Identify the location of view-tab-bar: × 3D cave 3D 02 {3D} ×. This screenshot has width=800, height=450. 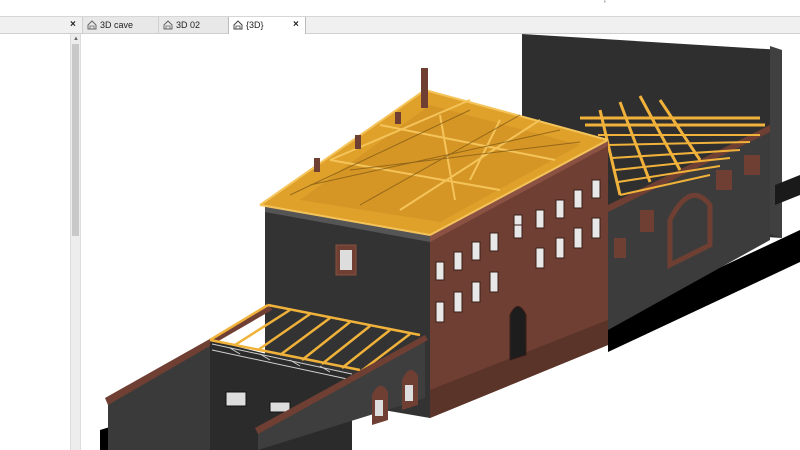
(400, 25).